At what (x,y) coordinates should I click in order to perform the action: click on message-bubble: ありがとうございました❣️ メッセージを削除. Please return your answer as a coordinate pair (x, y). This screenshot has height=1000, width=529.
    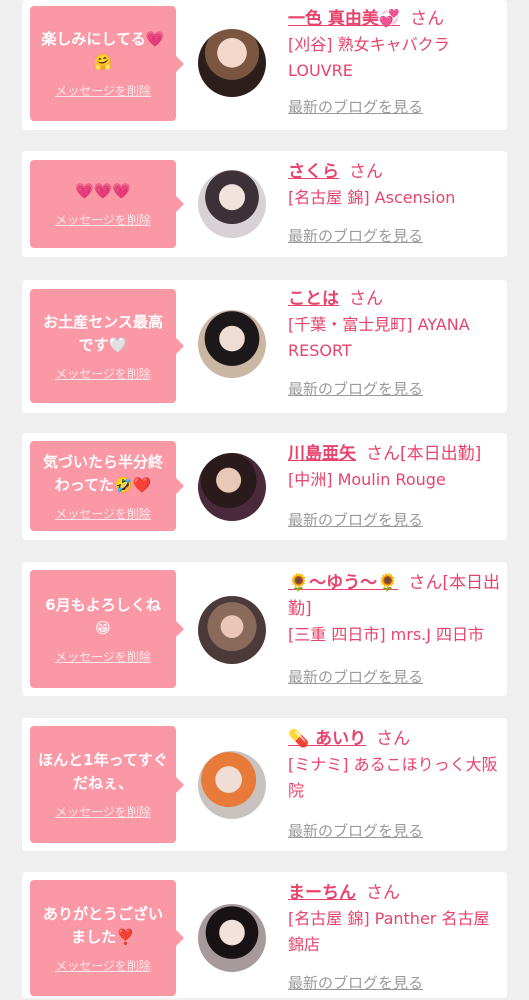
    Looking at the image, I should click on (107, 938).